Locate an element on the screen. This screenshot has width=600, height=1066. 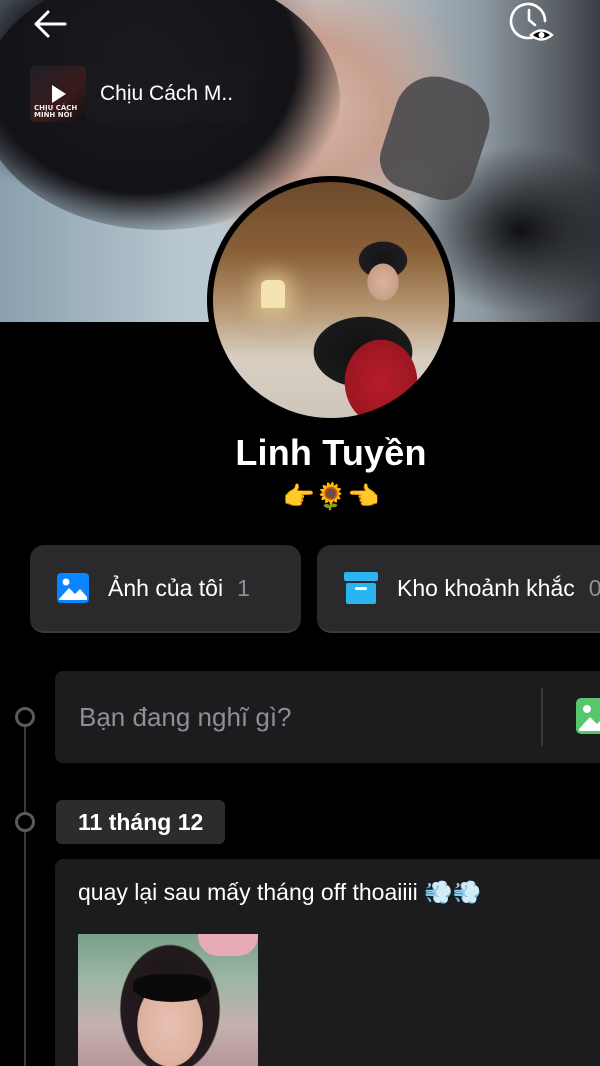
music-thumbnail-caption: CHỊU CÁCH MÌNH NÓI is located at coordinates (56, 111).